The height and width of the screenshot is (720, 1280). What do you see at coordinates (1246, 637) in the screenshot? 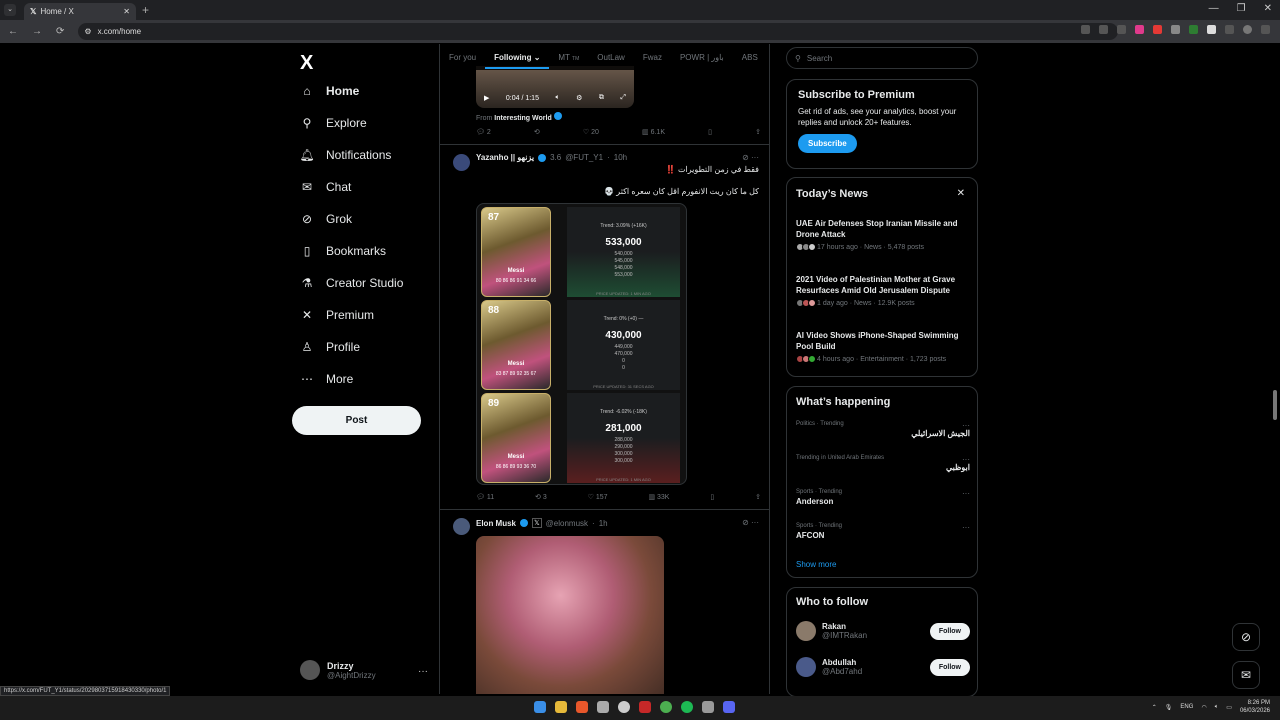
I see `grok-float-button: ⊘` at bounding box center [1246, 637].